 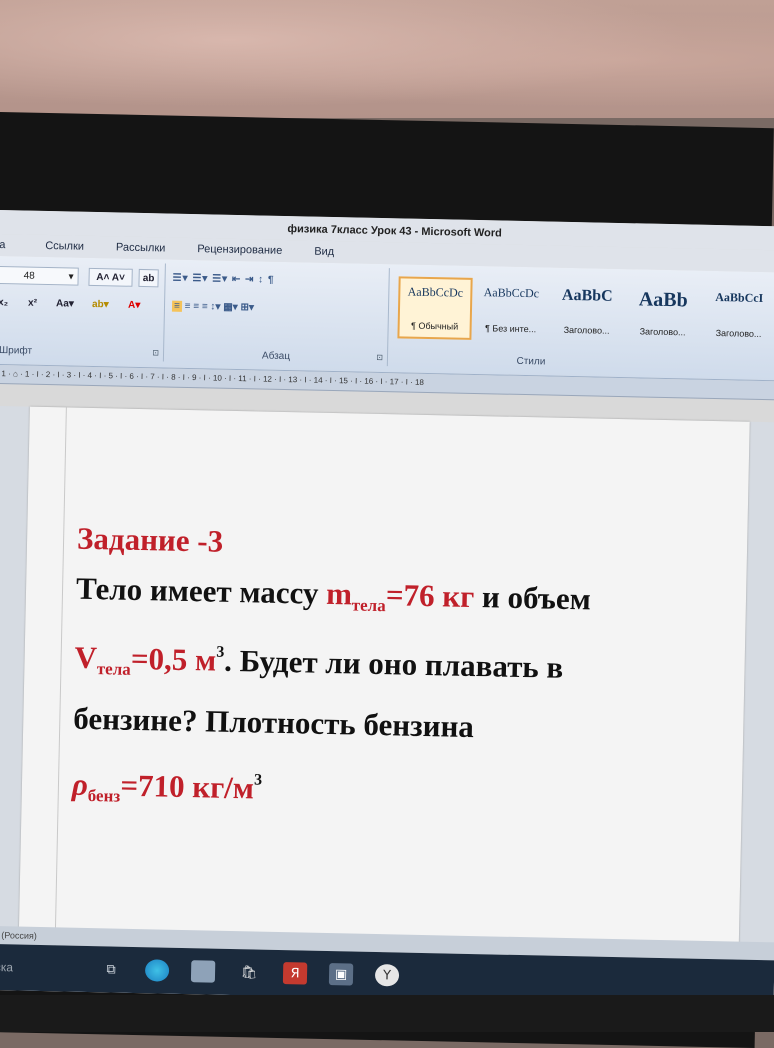 What do you see at coordinates (276, 309) in the screenshot?
I see `align-buttons: ≡ ≡ ≡ ≡ ↕▾ ▦▾ ⊞▾` at bounding box center [276, 309].